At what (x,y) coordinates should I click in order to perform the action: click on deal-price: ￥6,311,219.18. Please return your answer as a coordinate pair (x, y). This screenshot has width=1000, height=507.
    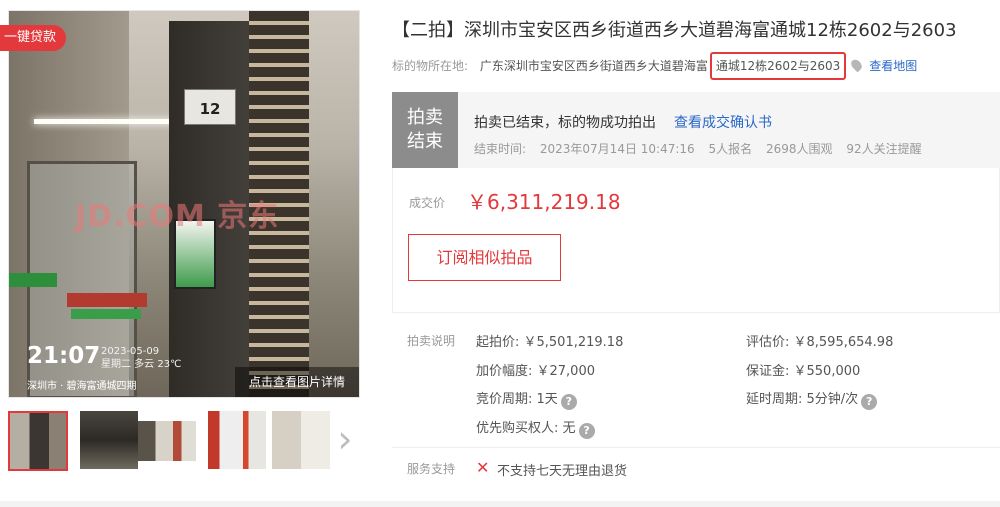
    Looking at the image, I should click on (544, 202).